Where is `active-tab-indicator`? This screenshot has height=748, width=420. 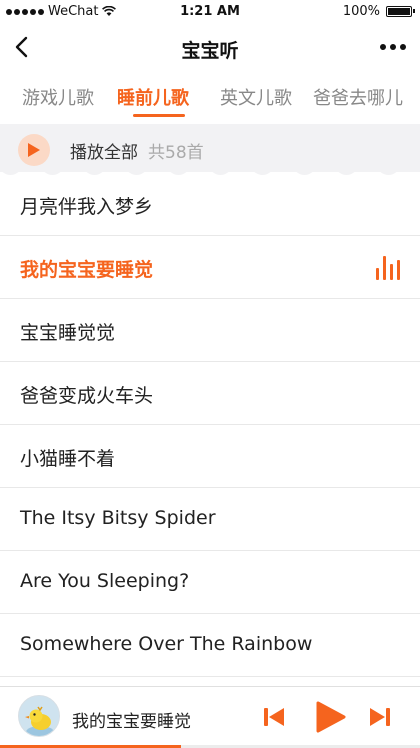
active-tab-indicator is located at coordinates (159, 115).